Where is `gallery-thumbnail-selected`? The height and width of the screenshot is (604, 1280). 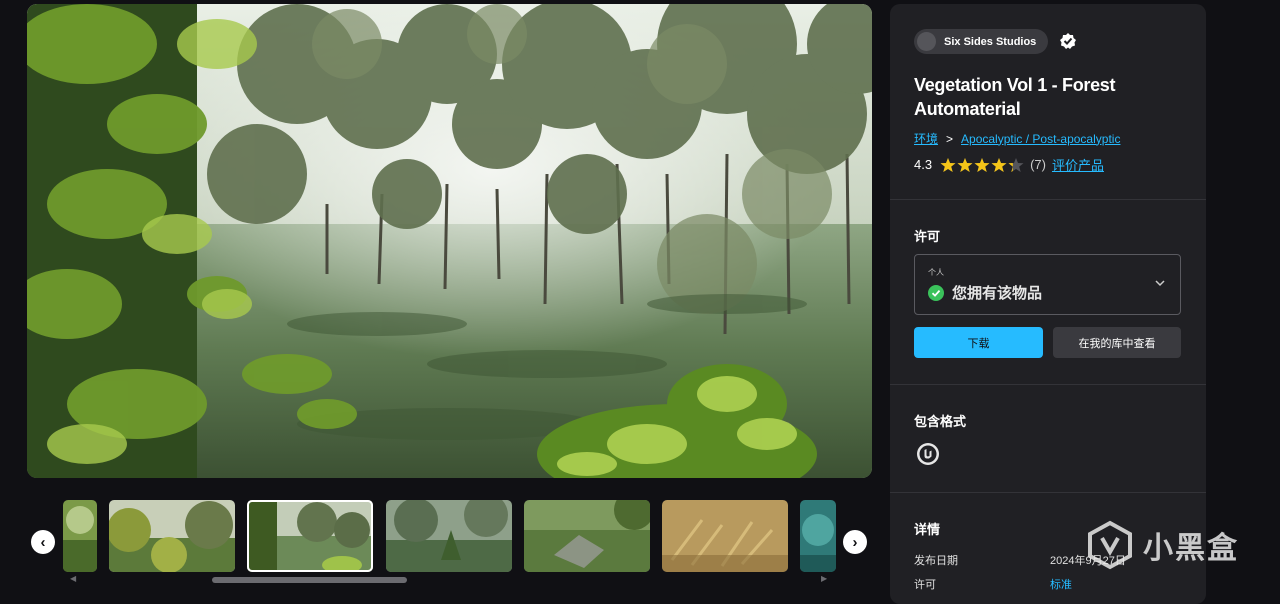 gallery-thumbnail-selected is located at coordinates (310, 536).